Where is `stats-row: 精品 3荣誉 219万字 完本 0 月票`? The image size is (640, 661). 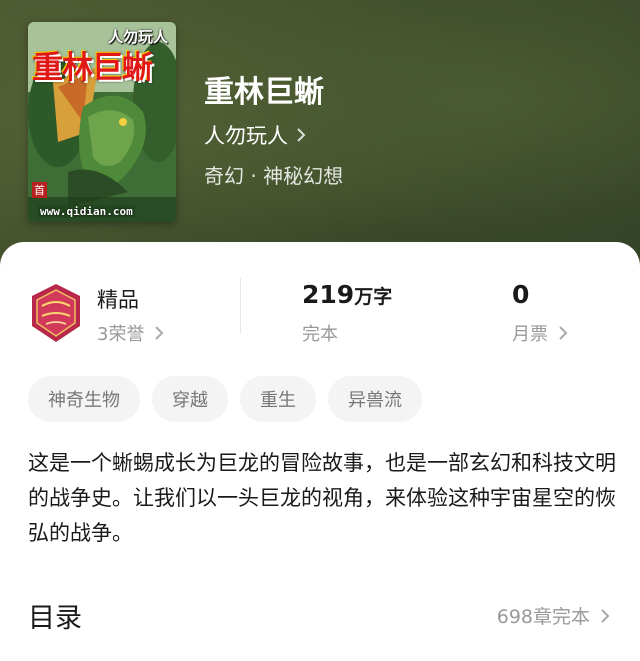
stats-row: 精品 3荣誉 219万字 完本 0 月票 is located at coordinates (320, 314).